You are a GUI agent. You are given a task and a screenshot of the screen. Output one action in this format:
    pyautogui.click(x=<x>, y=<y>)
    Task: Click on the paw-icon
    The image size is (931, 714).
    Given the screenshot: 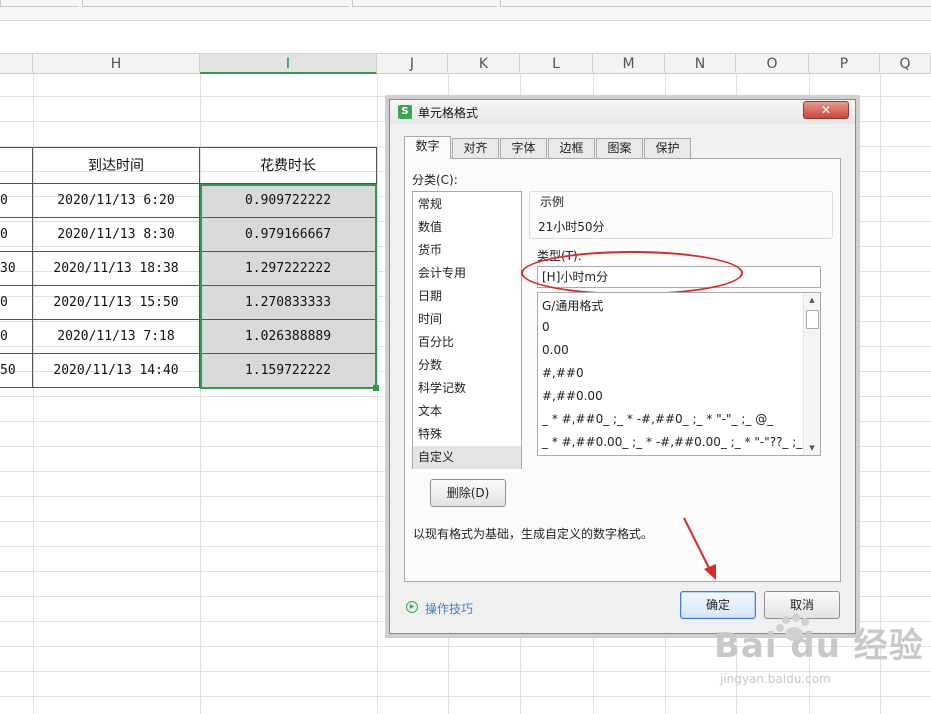 What is the action you would take?
    pyautogui.click(x=792, y=627)
    